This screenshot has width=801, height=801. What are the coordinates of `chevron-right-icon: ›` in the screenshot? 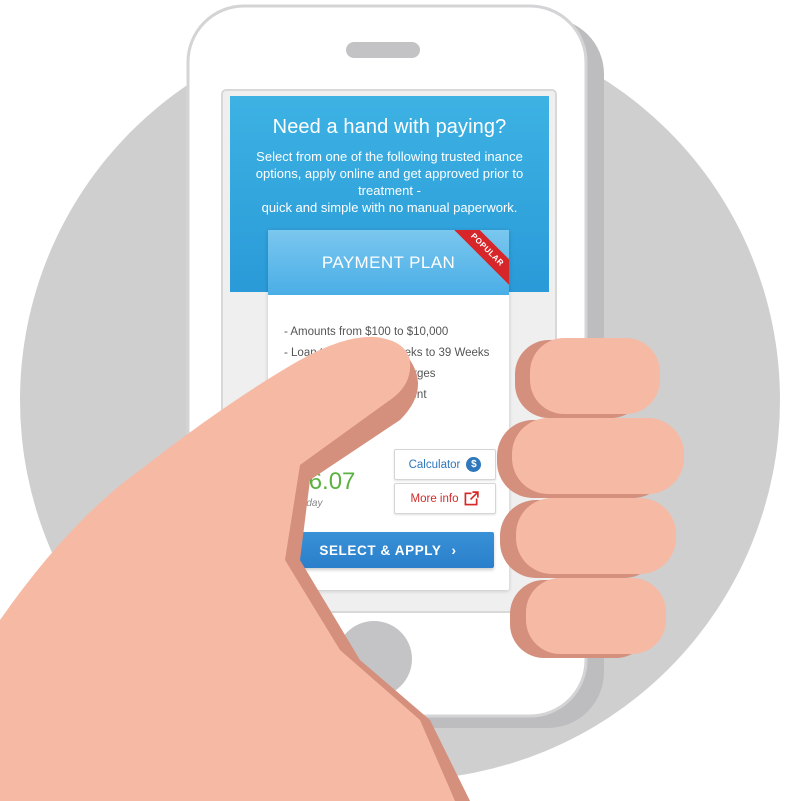 It's located at (454, 550).